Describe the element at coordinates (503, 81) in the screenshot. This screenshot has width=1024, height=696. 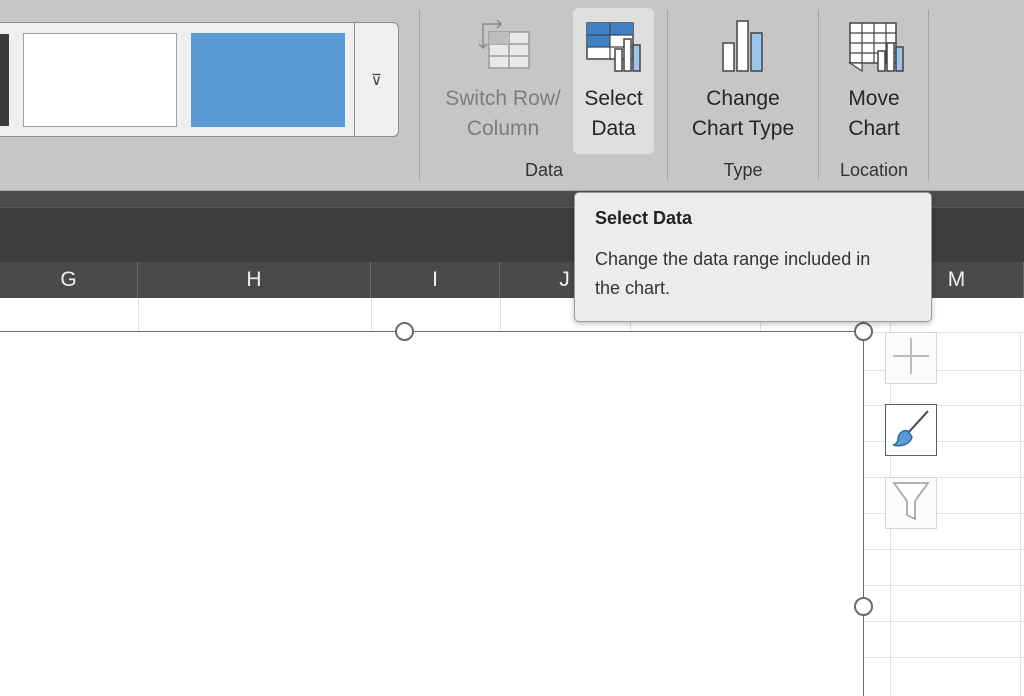
I see `switch-row-column-button: Switch Row/ Column` at that location.